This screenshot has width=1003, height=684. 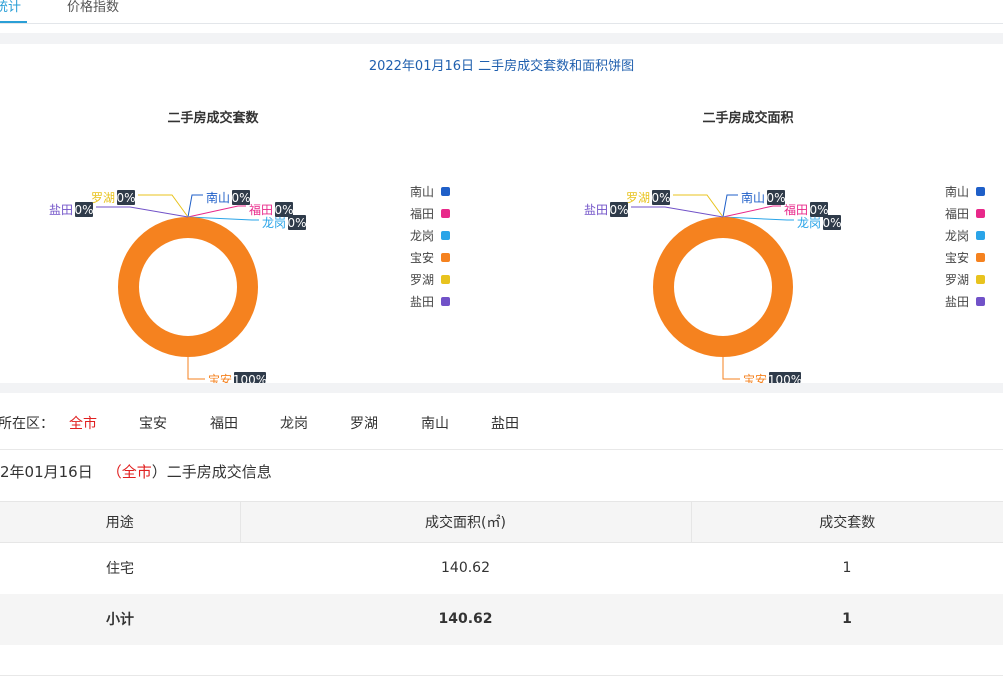 What do you see at coordinates (501, 619) in the screenshot?
I see `subtotal-row: 小计 140.62 1` at bounding box center [501, 619].